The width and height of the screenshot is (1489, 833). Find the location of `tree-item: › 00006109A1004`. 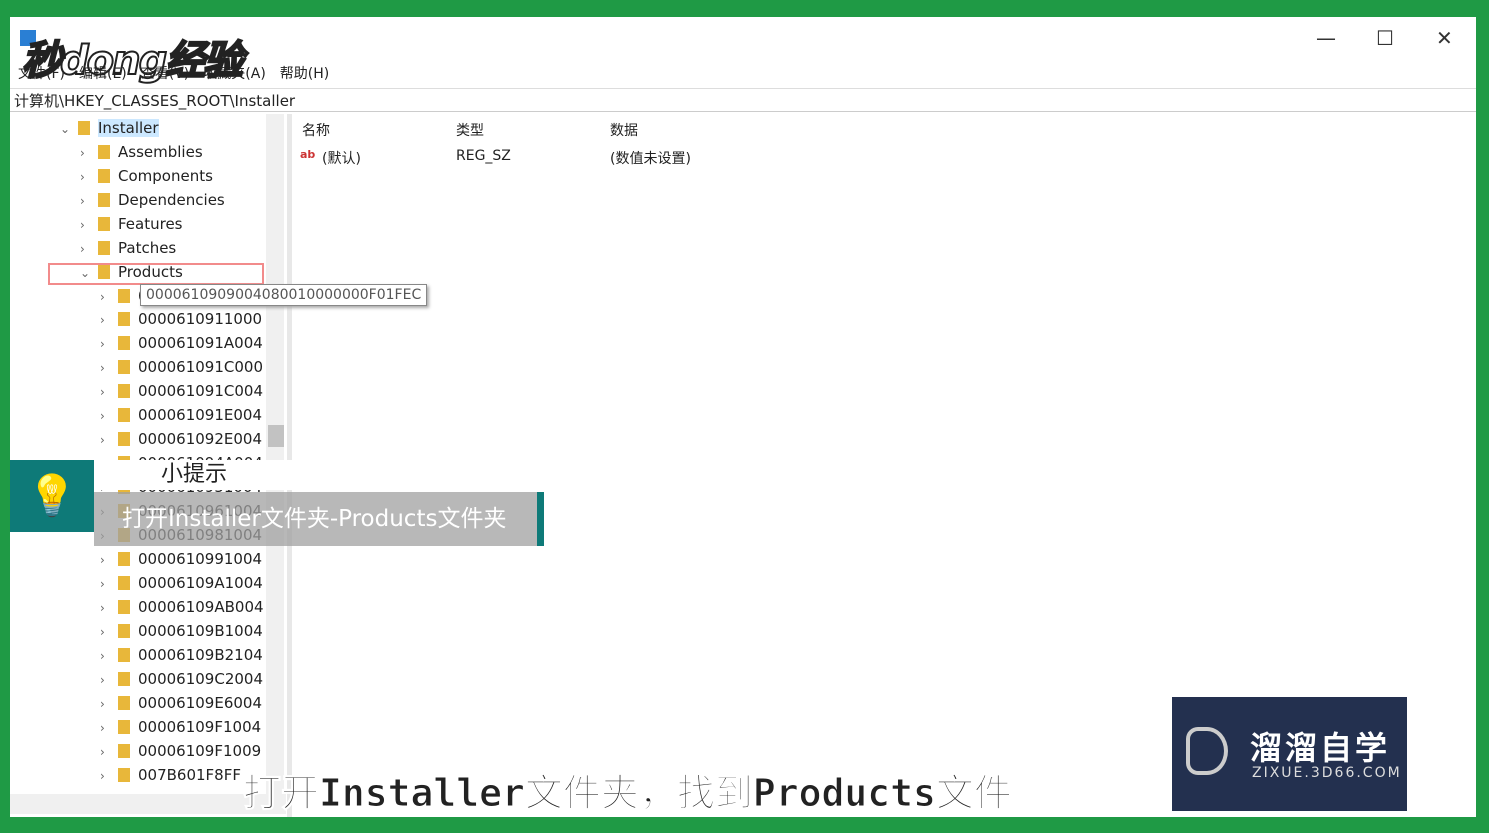

tree-item: › 00006109A1004 is located at coordinates (181, 583).